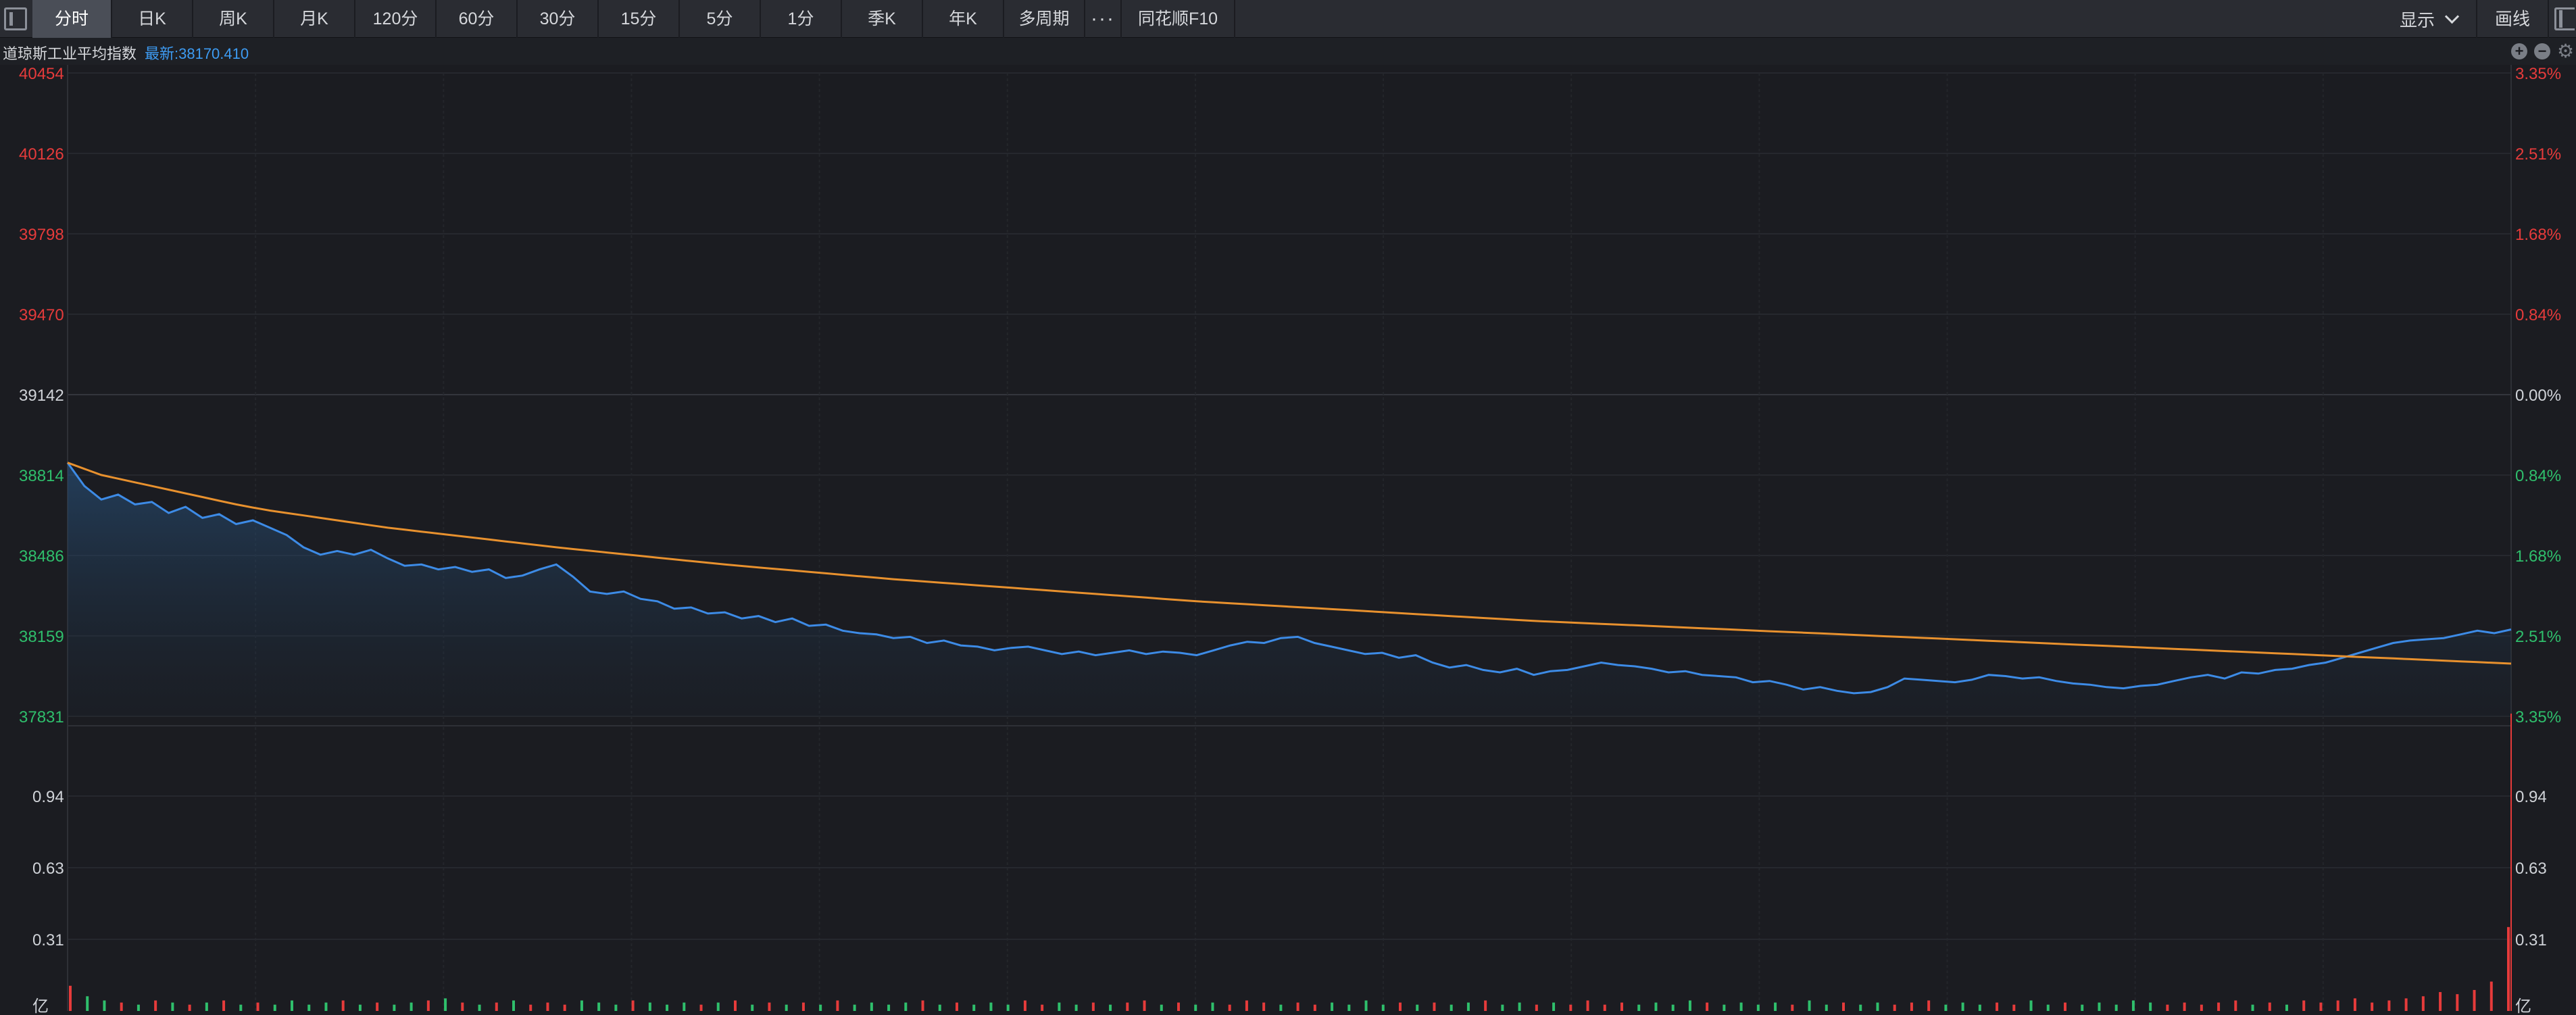 This screenshot has height=1015, width=2576. What do you see at coordinates (48, 797) in the screenshot?
I see `volume-tick-label: 0.94` at bounding box center [48, 797].